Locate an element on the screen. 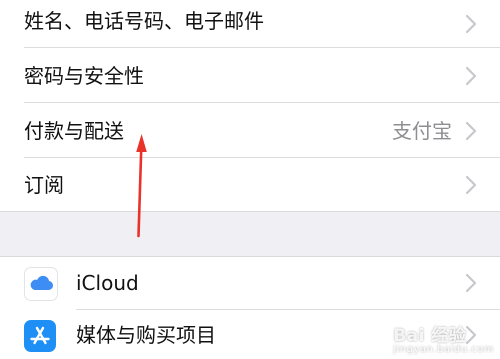  settings-item-icloud: iCloud is located at coordinates (250, 283).